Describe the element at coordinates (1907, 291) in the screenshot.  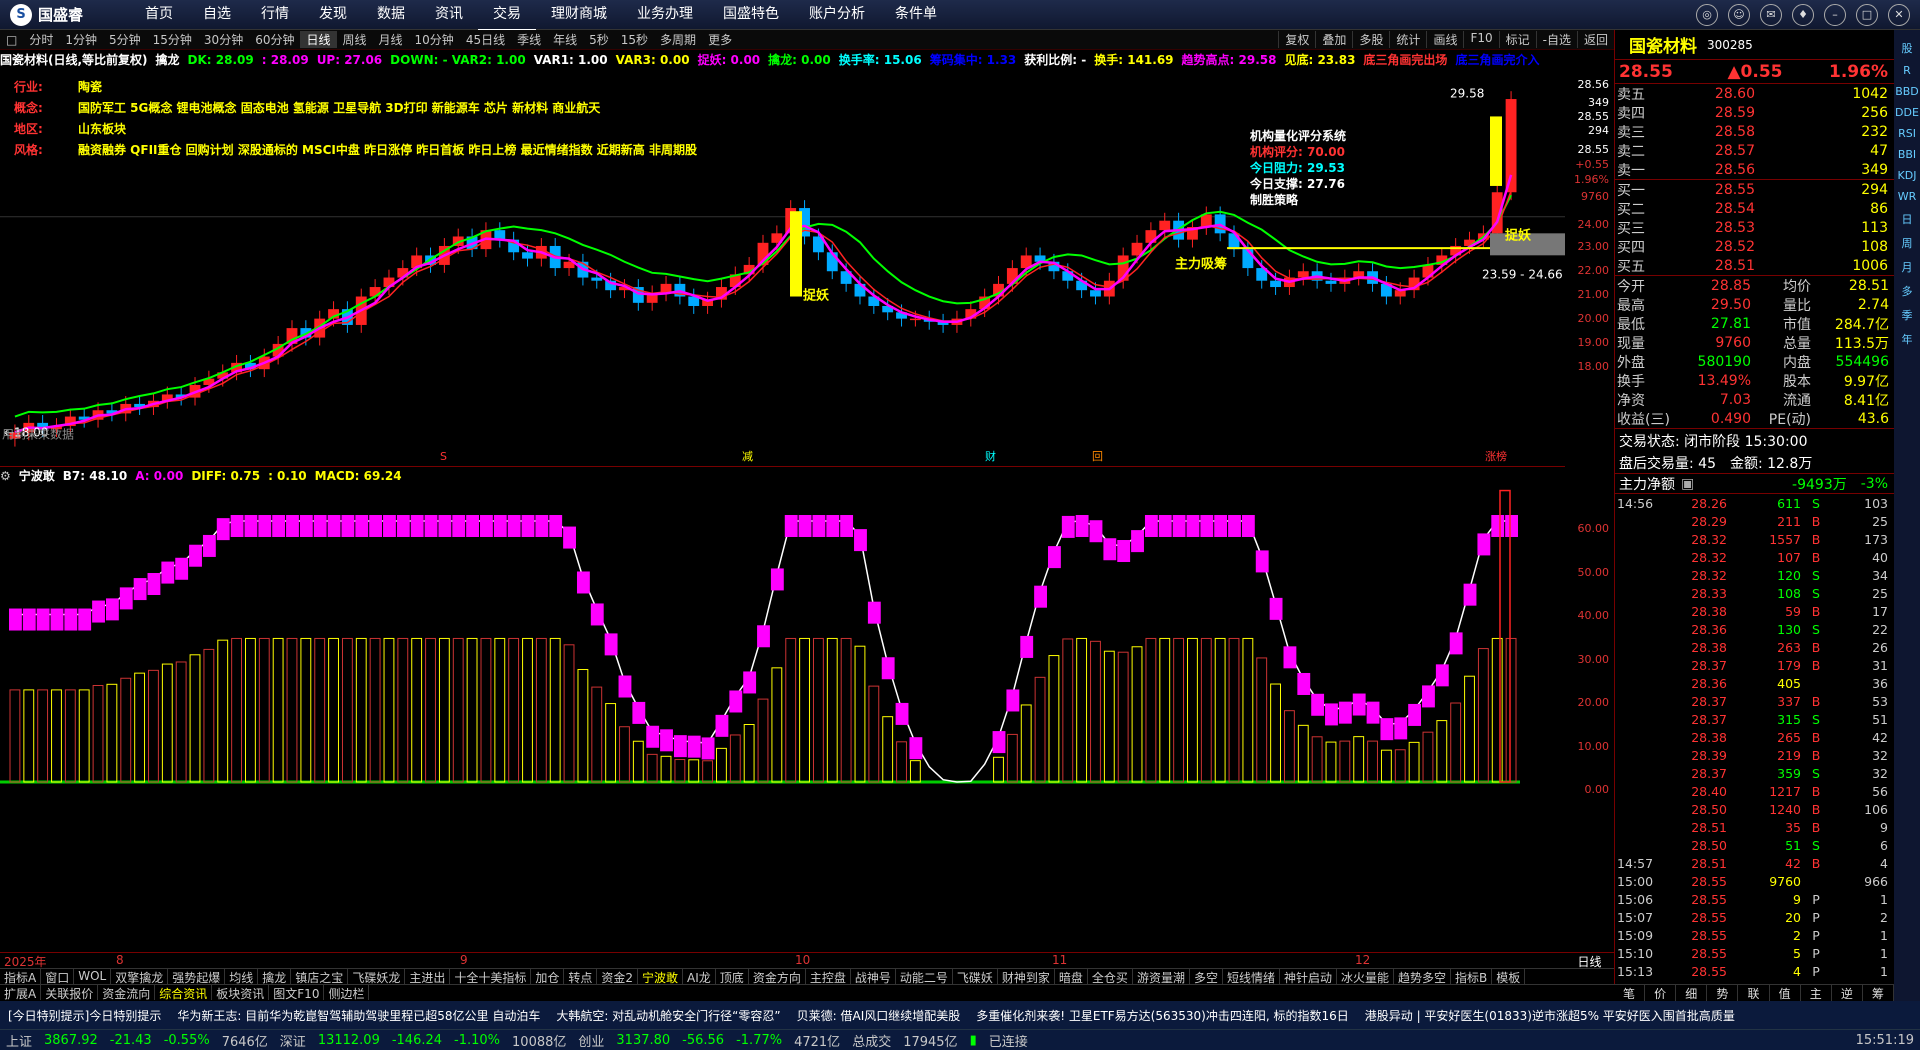
I see `side-icon-11: 多` at that location.